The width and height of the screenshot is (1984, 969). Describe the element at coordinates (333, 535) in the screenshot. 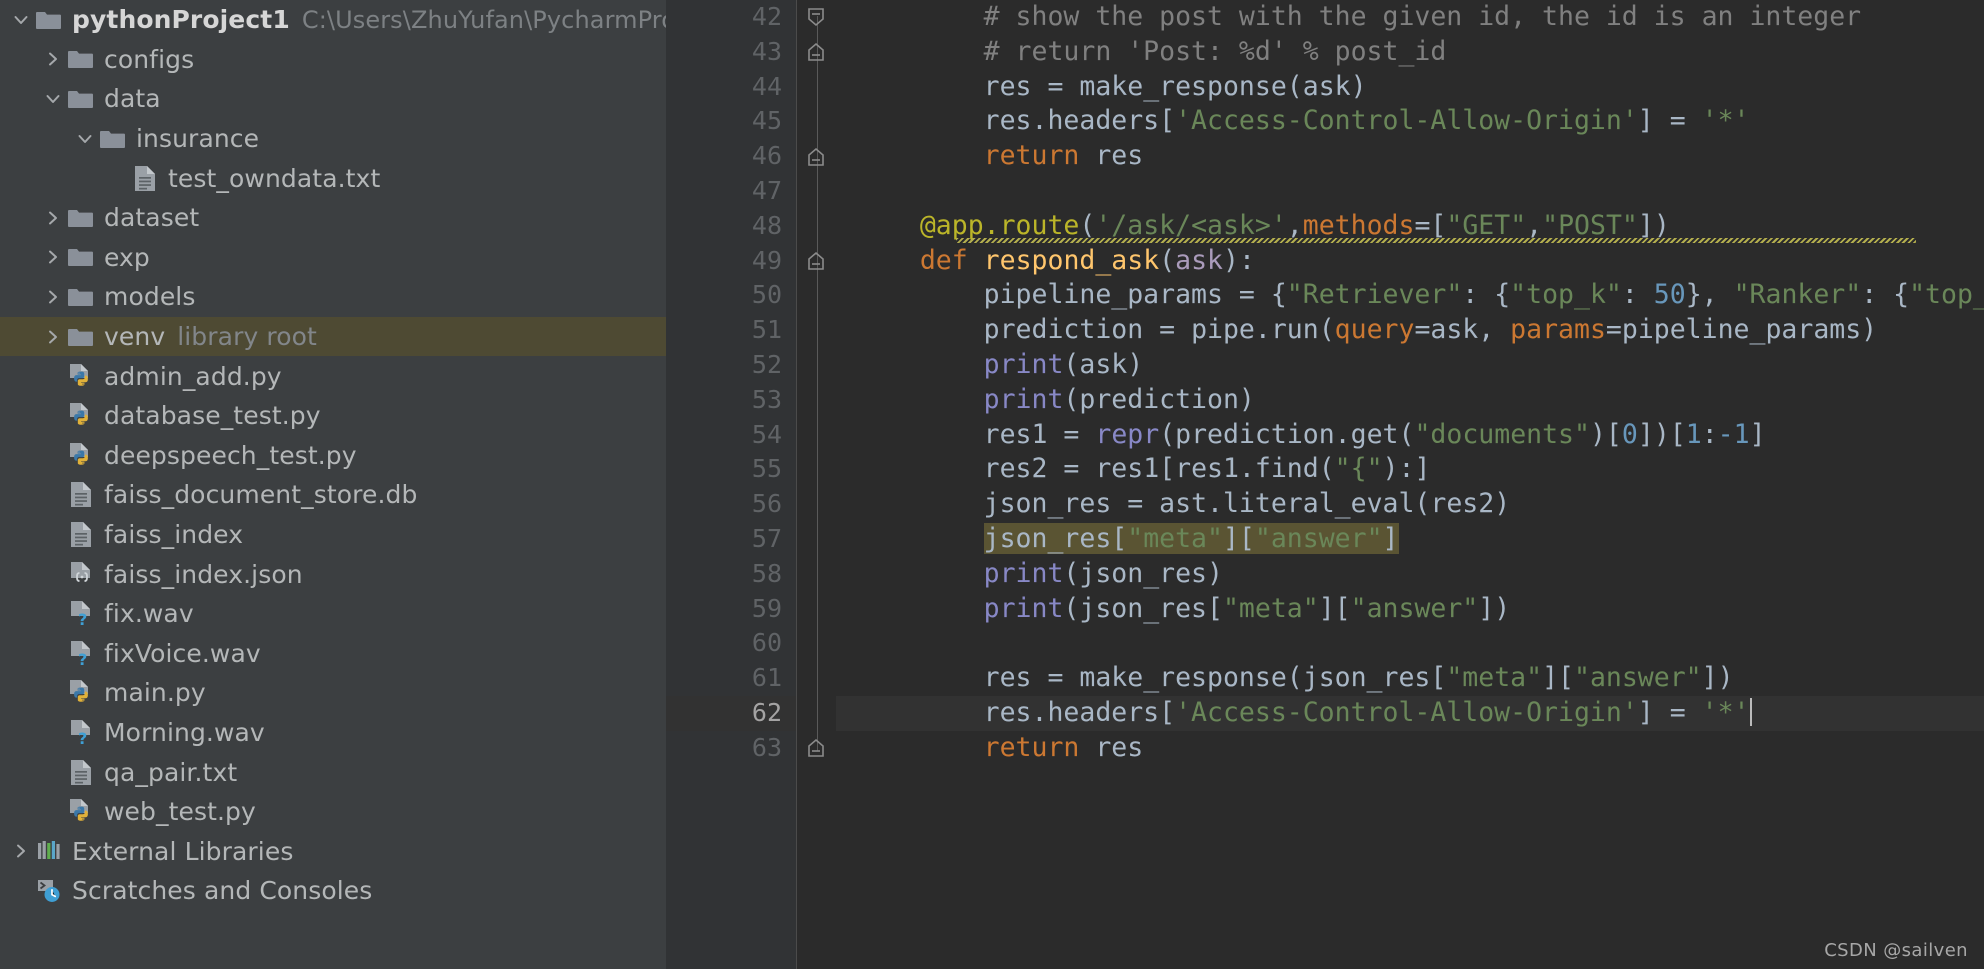

I see `tree-row: faiss_index` at that location.